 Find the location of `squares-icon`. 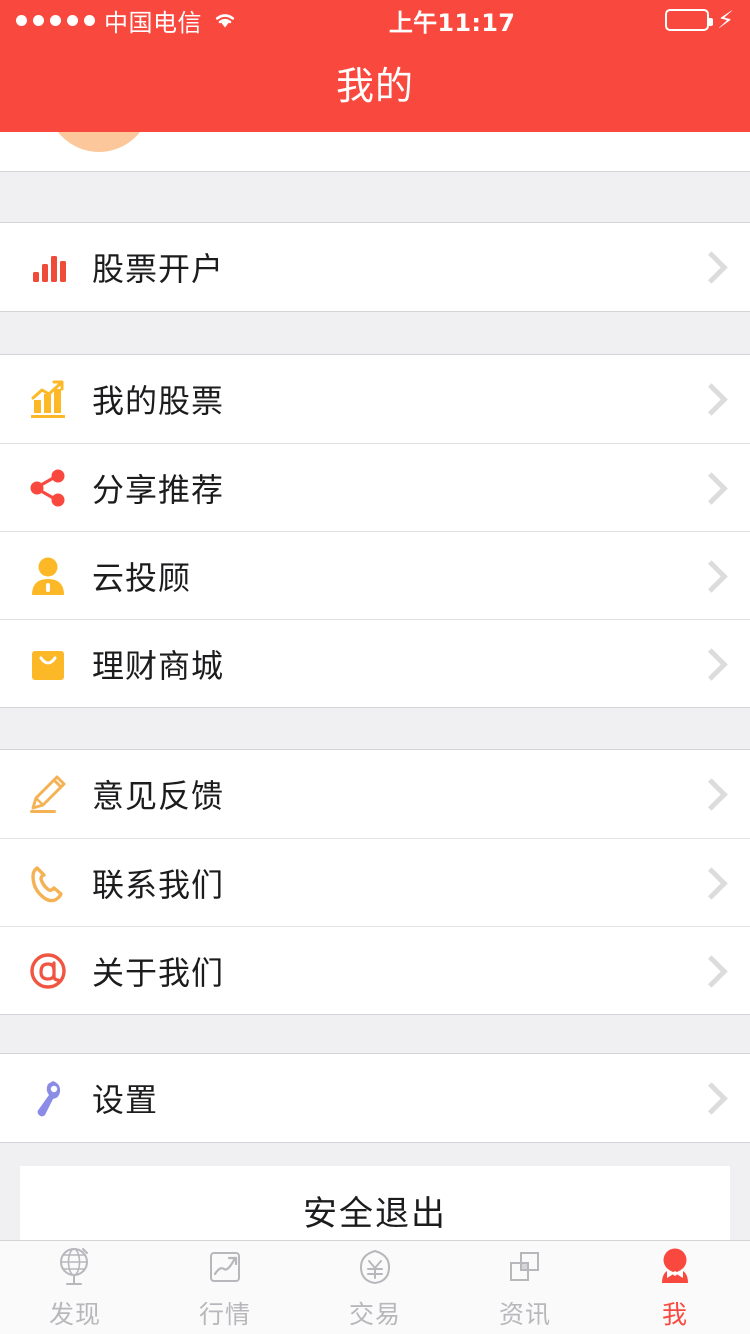

squares-icon is located at coordinates (525, 1267).